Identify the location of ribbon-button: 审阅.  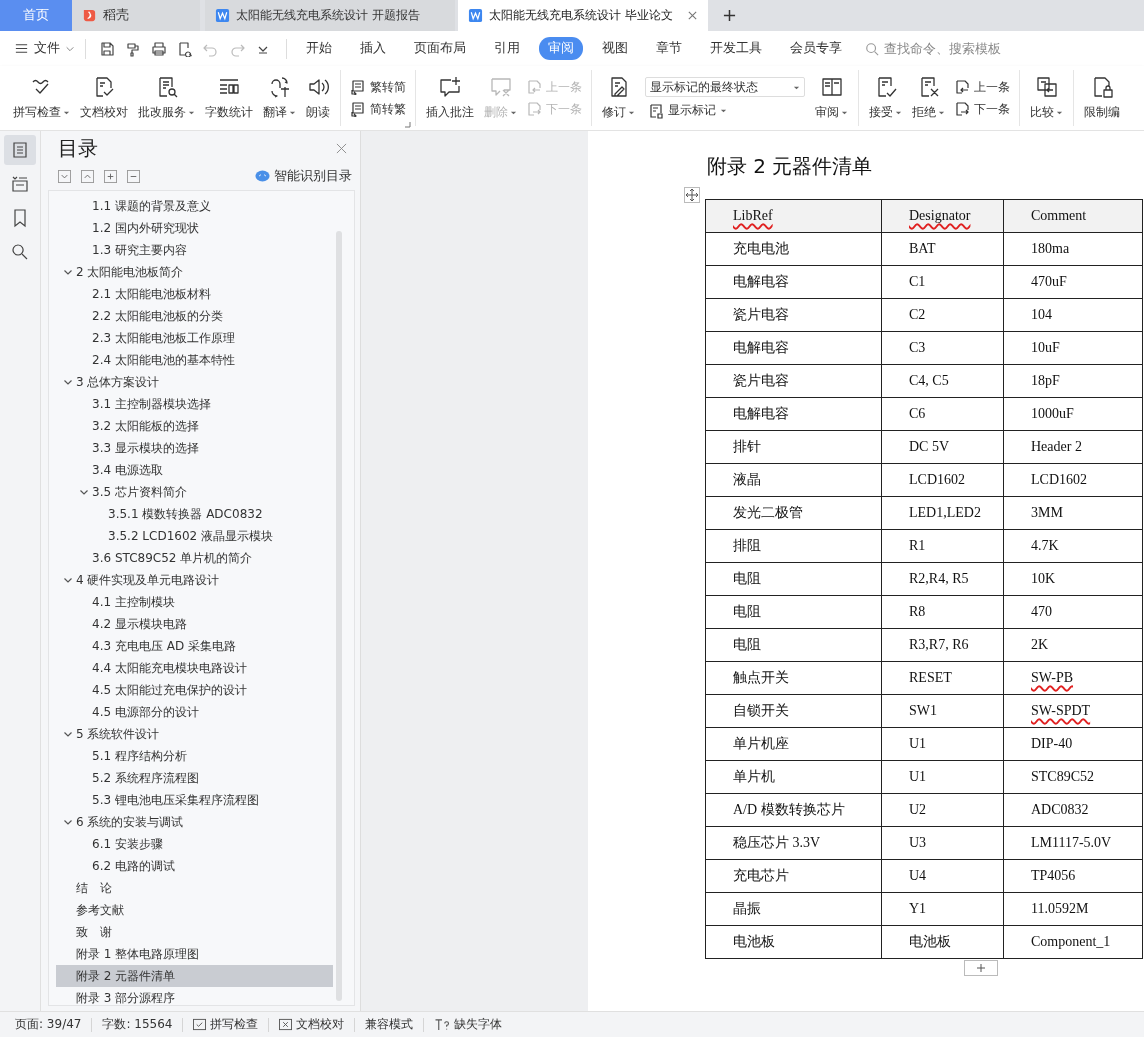
(831, 98).